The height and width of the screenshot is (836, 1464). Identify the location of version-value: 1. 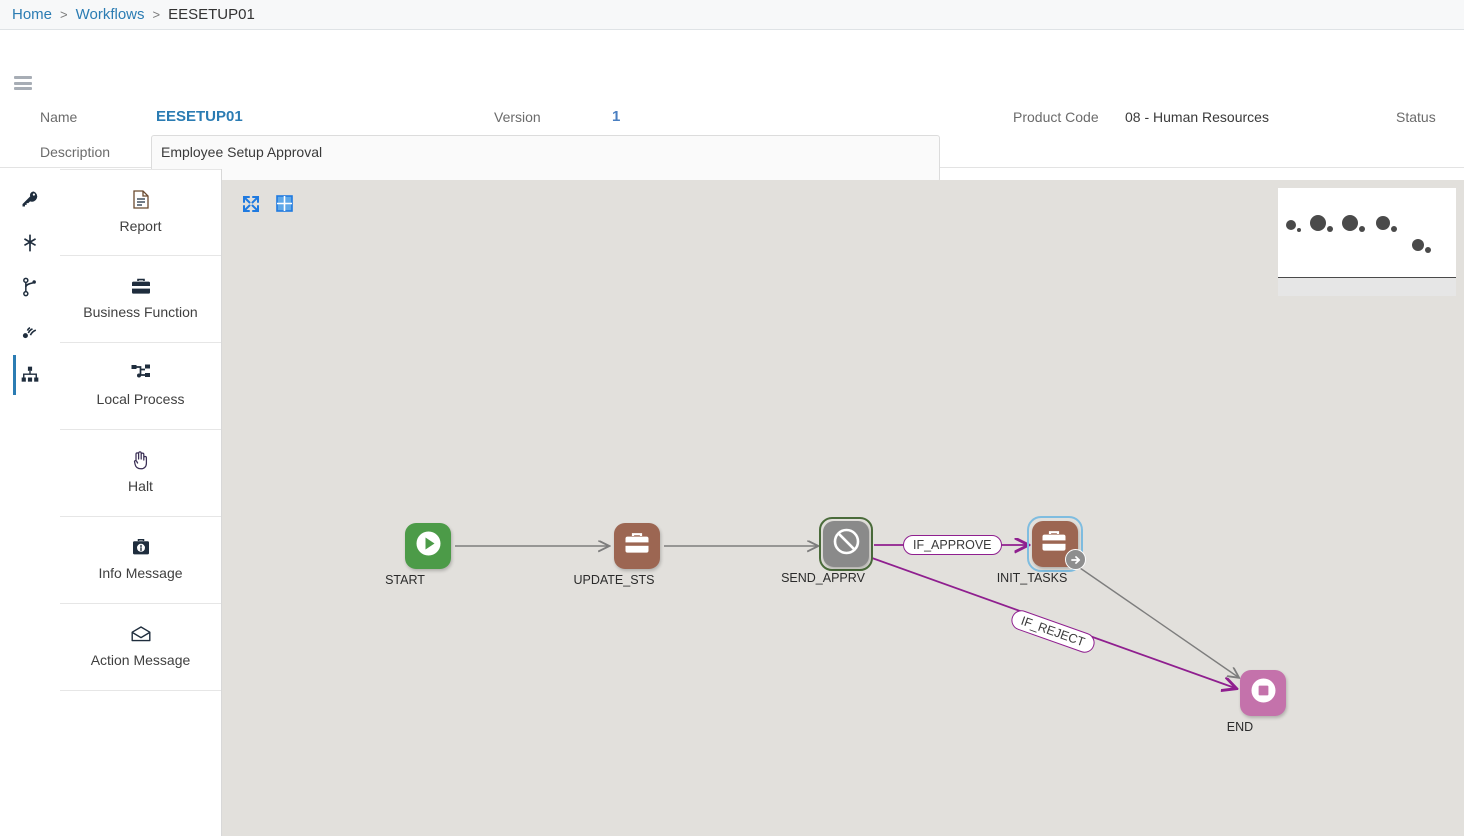
(616, 116).